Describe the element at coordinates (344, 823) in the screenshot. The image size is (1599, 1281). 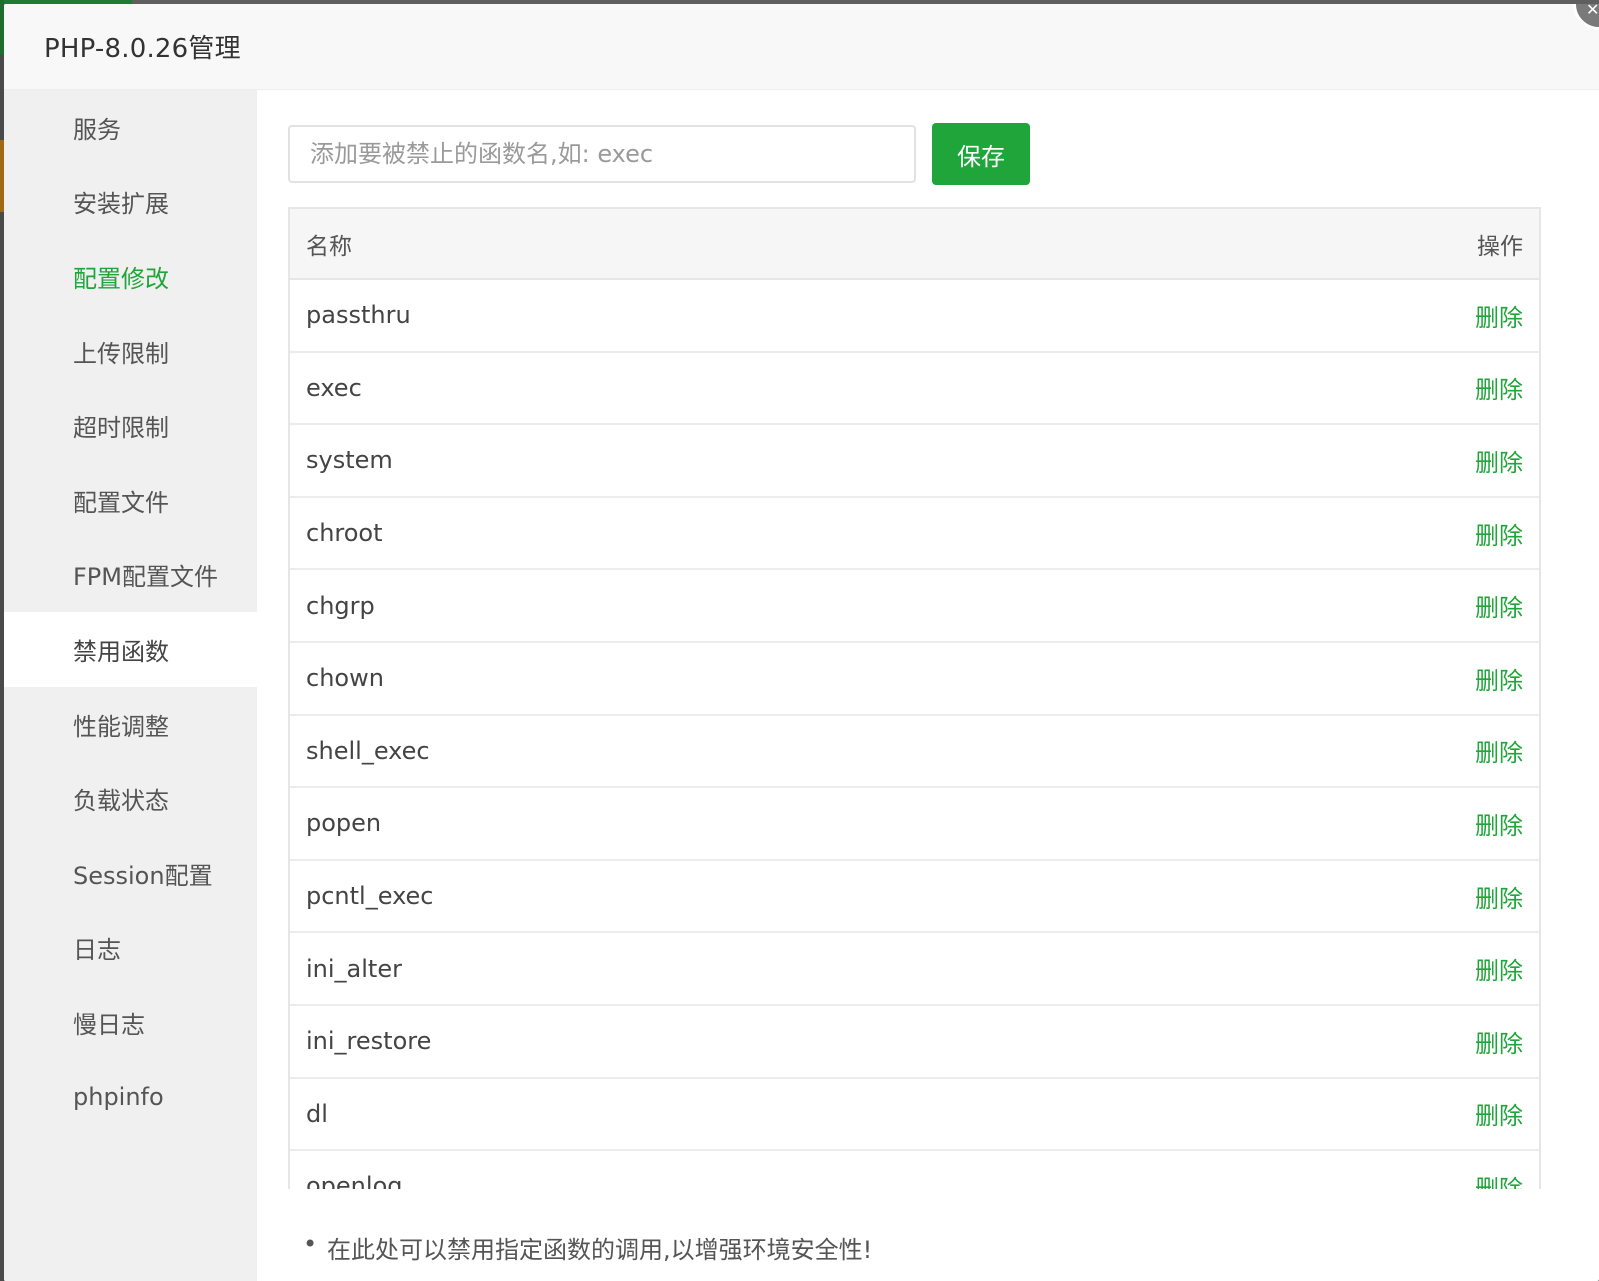
I see `function-name: popen` at that location.